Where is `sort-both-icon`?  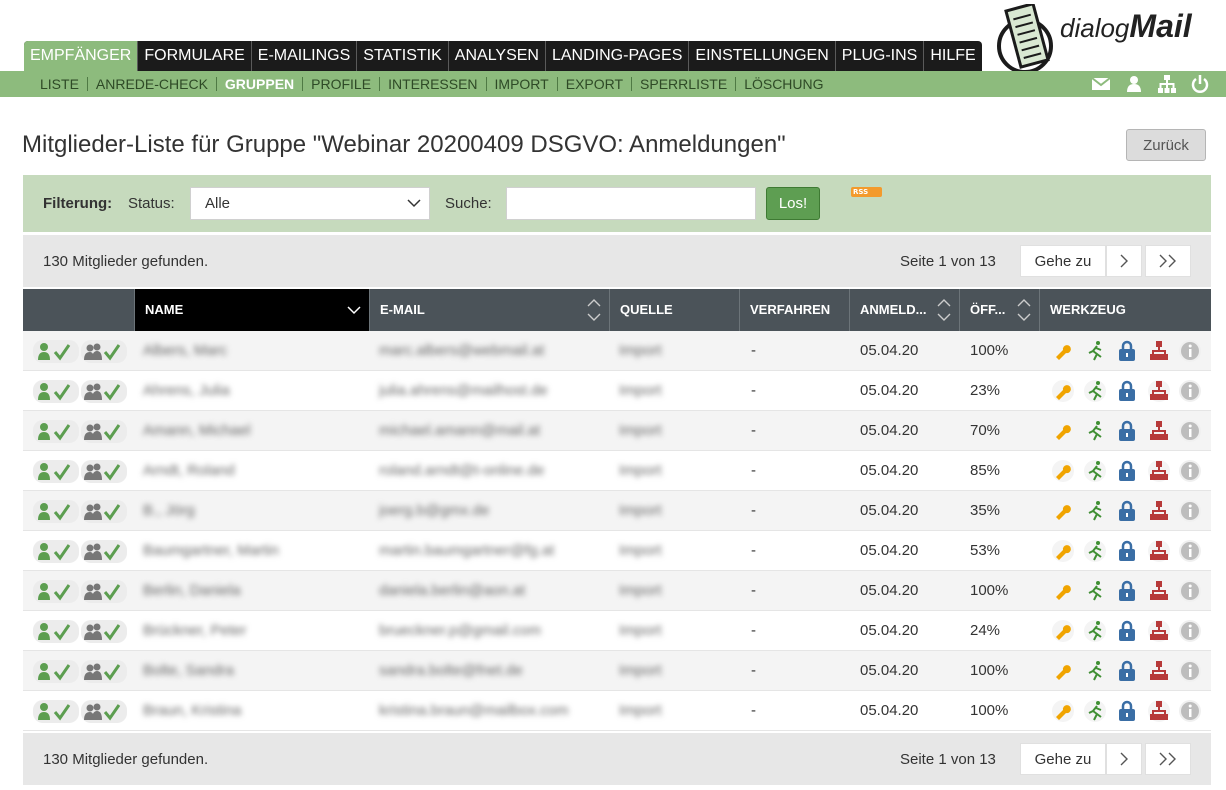 sort-both-icon is located at coordinates (1024, 310).